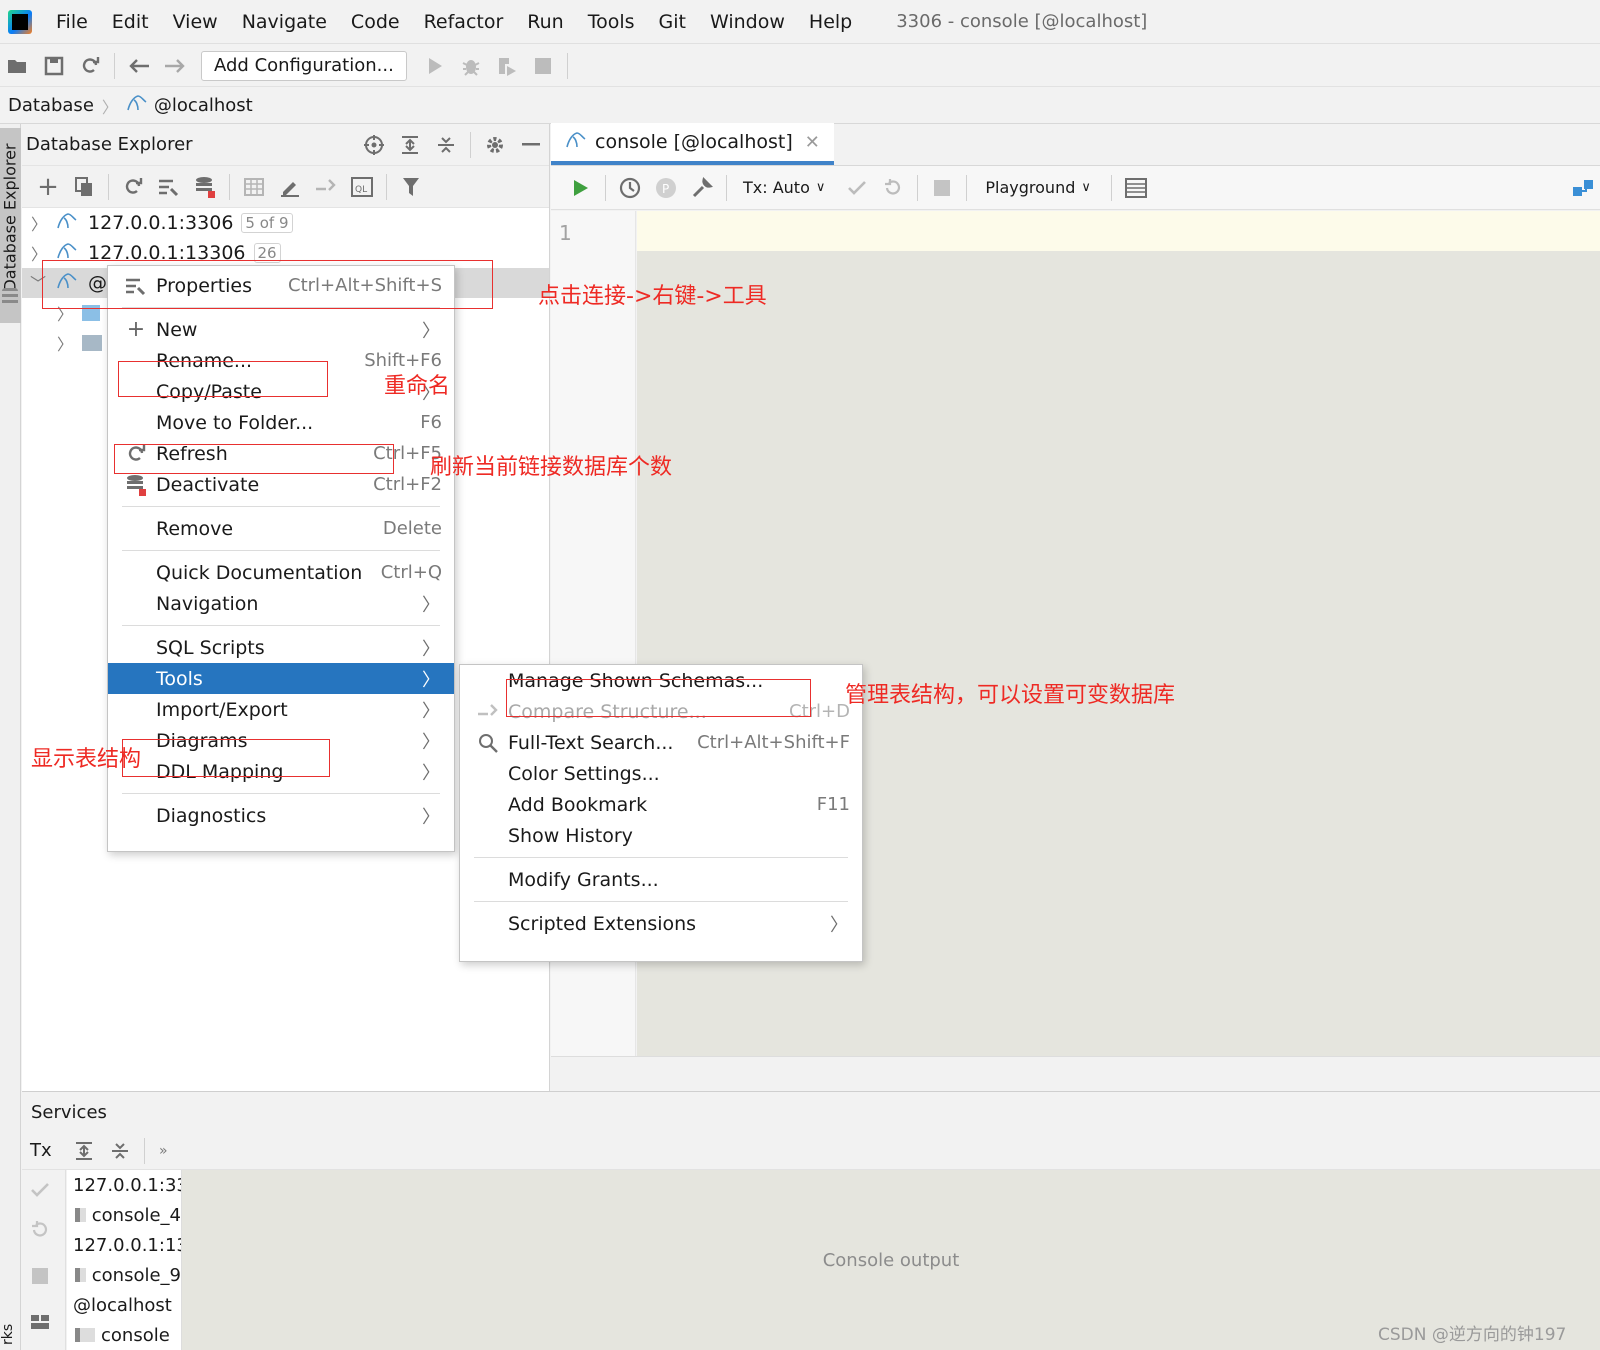  I want to click on database-explorer-stripe-button: Database Explorer, so click(10, 225).